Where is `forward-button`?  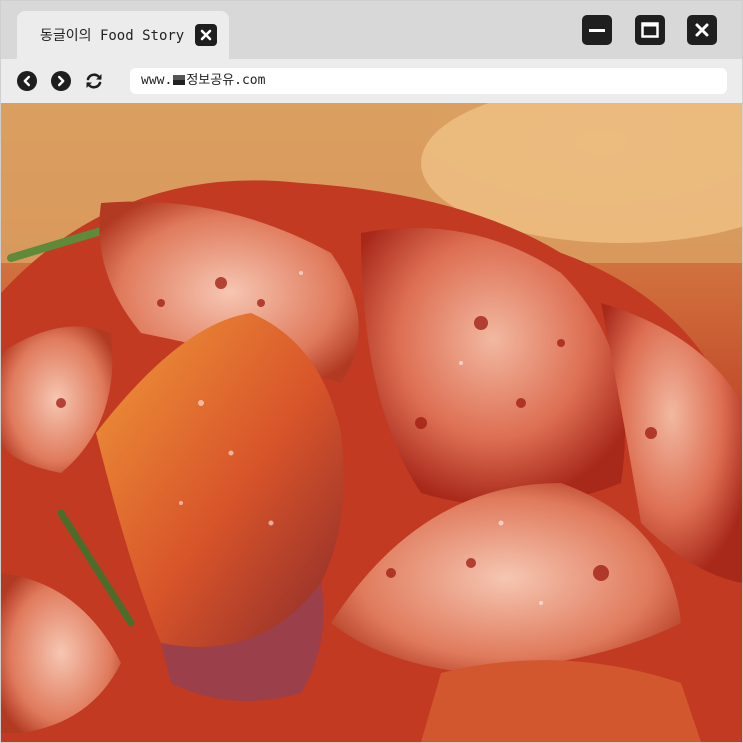
forward-button is located at coordinates (61, 81).